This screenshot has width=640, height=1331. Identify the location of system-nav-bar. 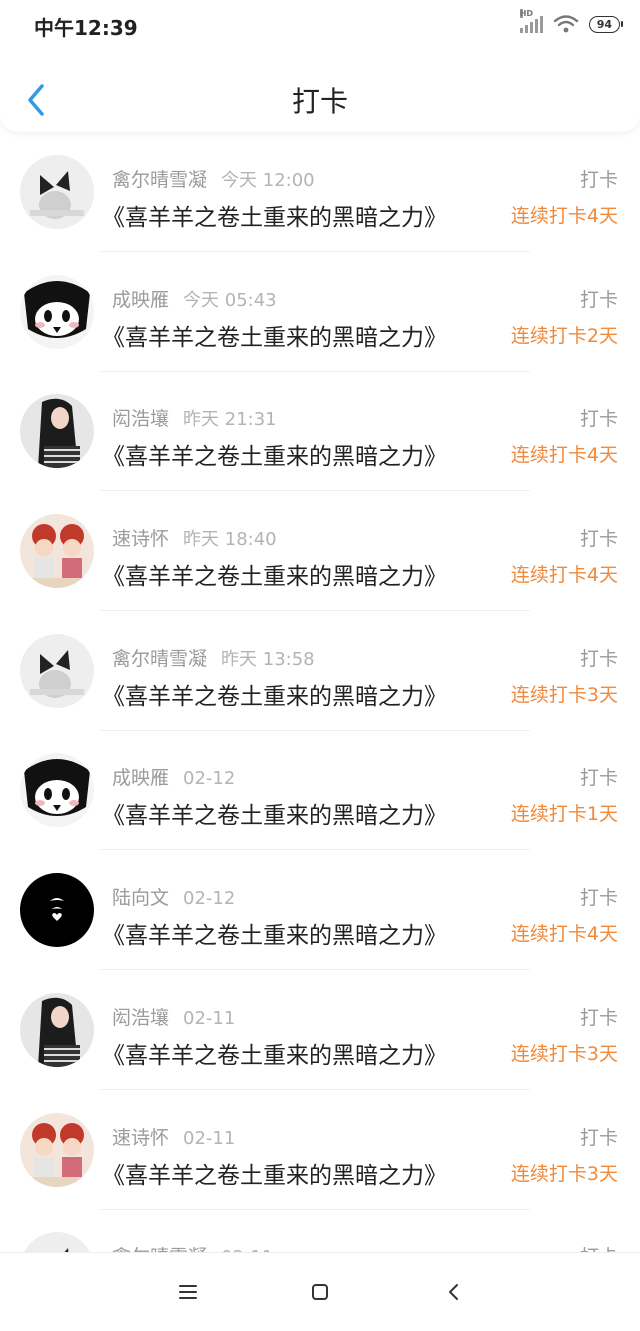
(320, 1291).